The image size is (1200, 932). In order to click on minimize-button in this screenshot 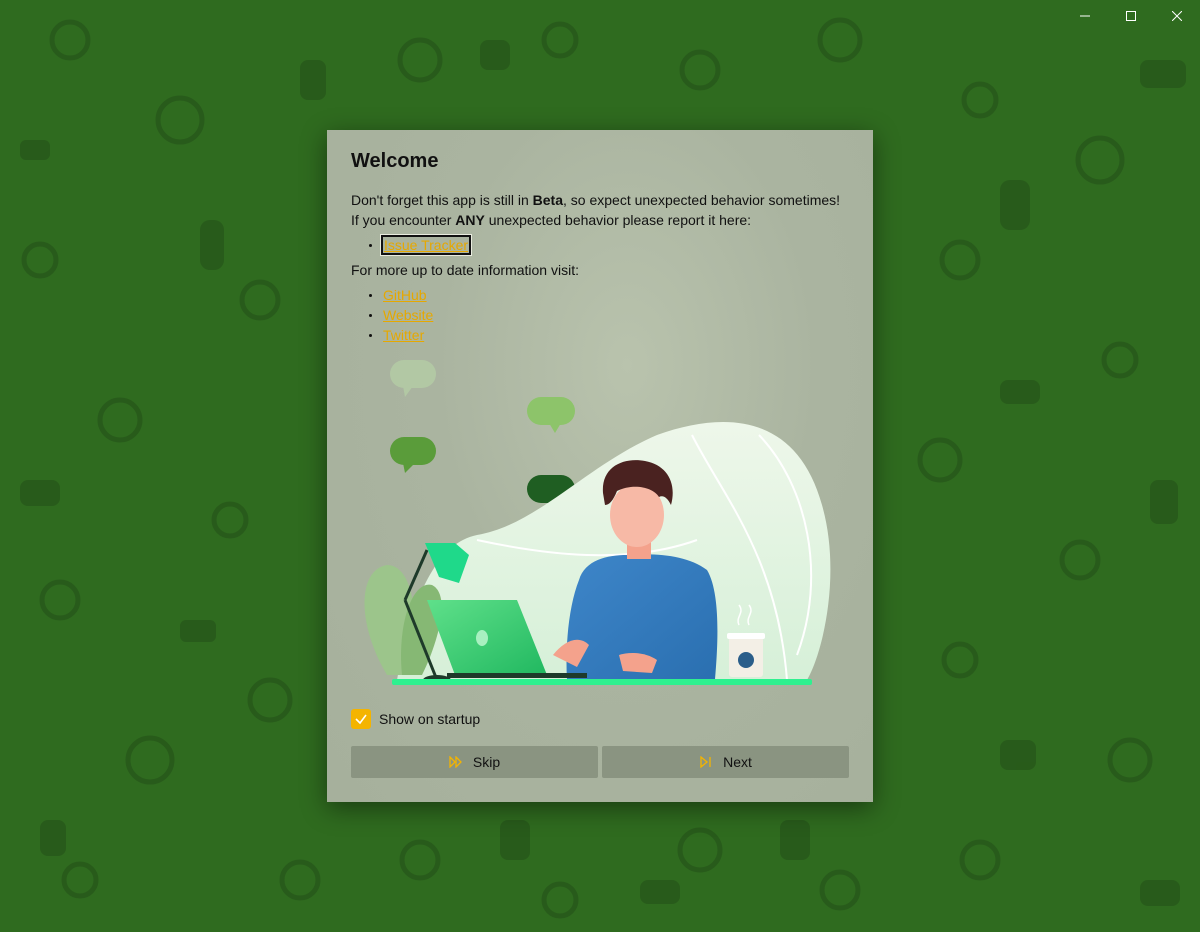, I will do `click(1085, 16)`.